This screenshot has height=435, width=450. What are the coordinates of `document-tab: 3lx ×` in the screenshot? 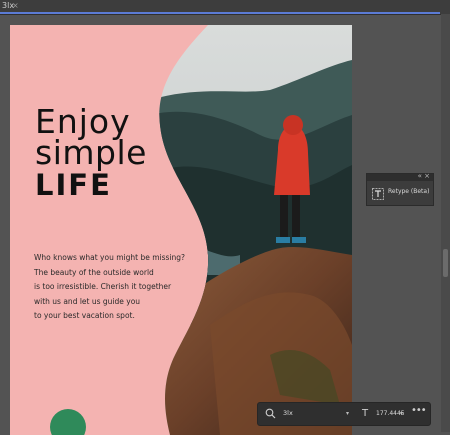 It's located at (220, 7).